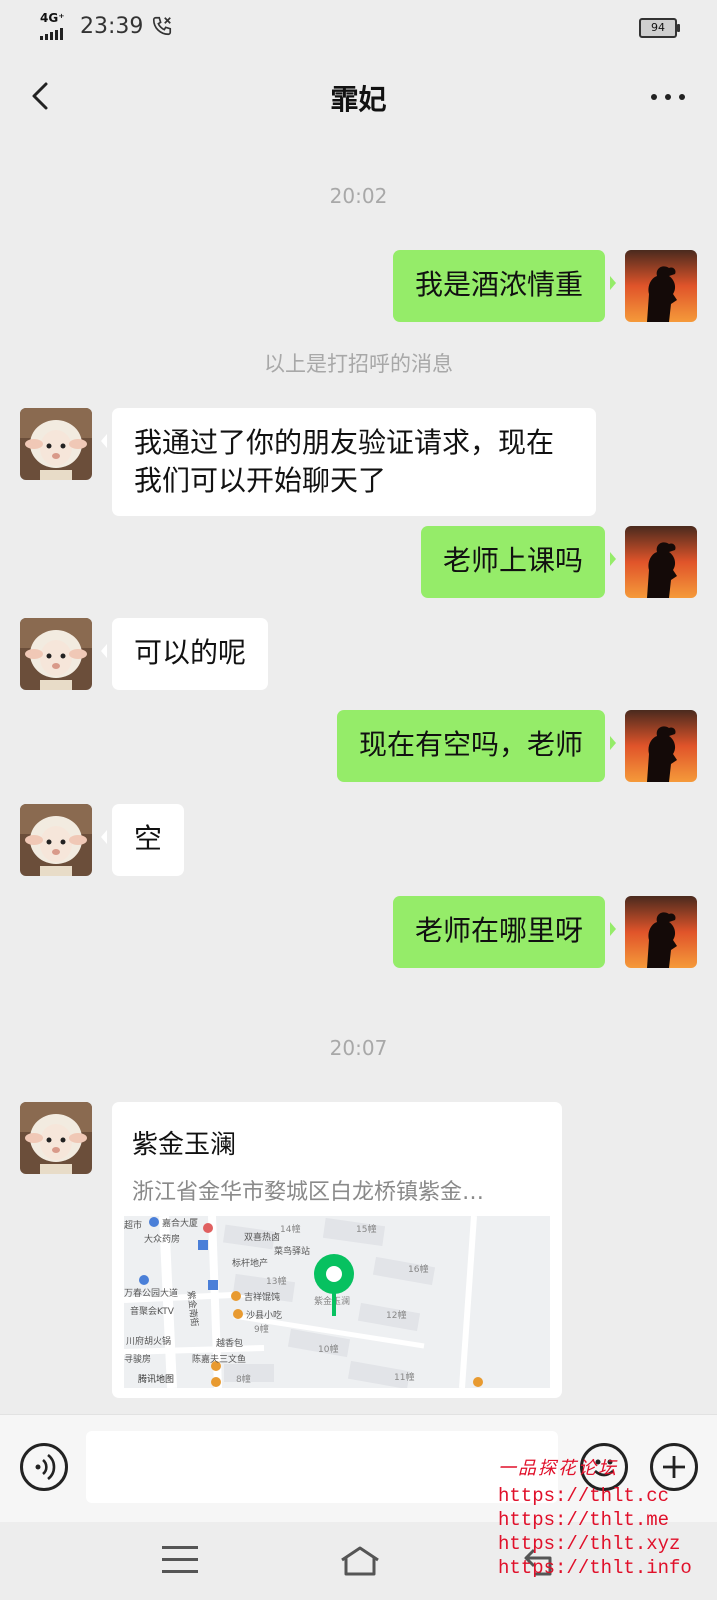 Image resolution: width=717 pixels, height=1600 pixels. I want to click on phone-forward-icon, so click(162, 26).